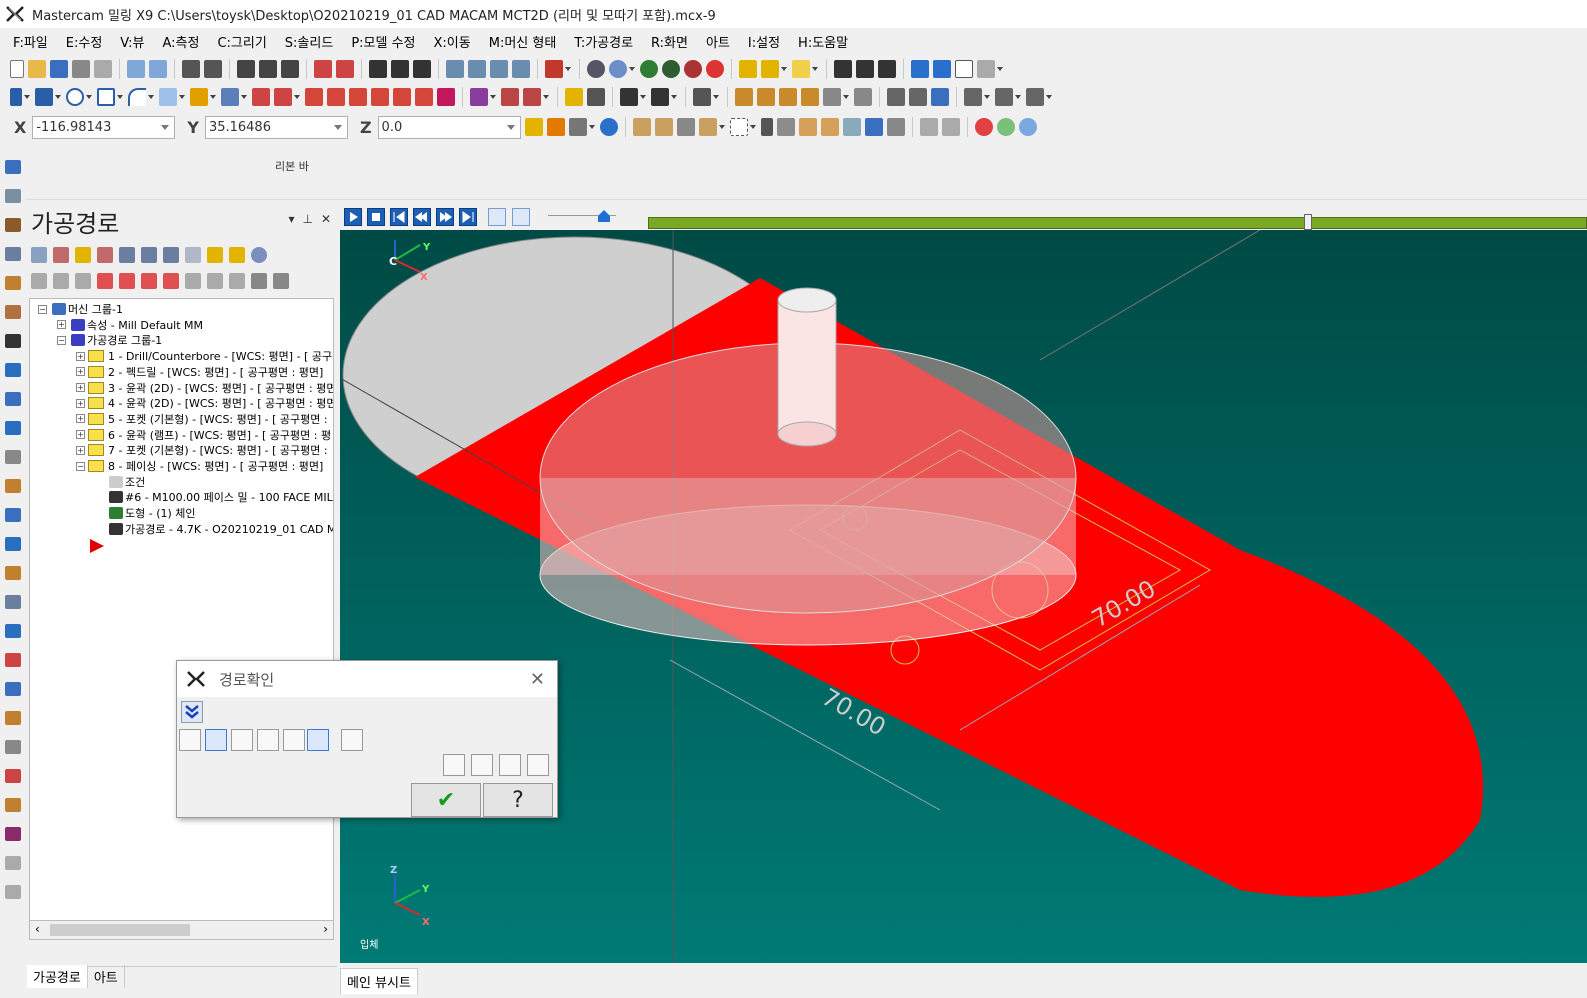  What do you see at coordinates (37, 69) in the screenshot?
I see `open-file-icon` at bounding box center [37, 69].